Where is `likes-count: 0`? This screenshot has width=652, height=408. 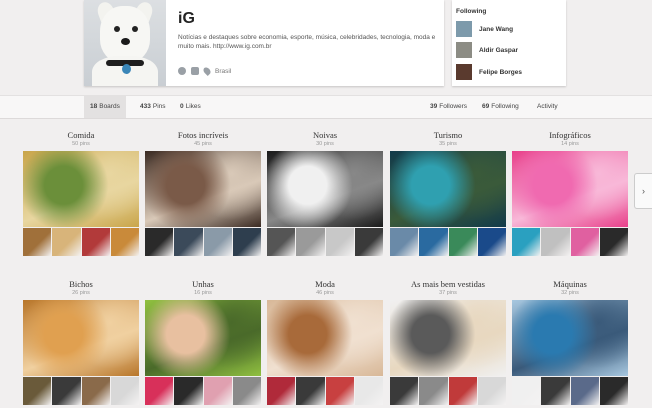
likes-count: 0 is located at coordinates (182, 106).